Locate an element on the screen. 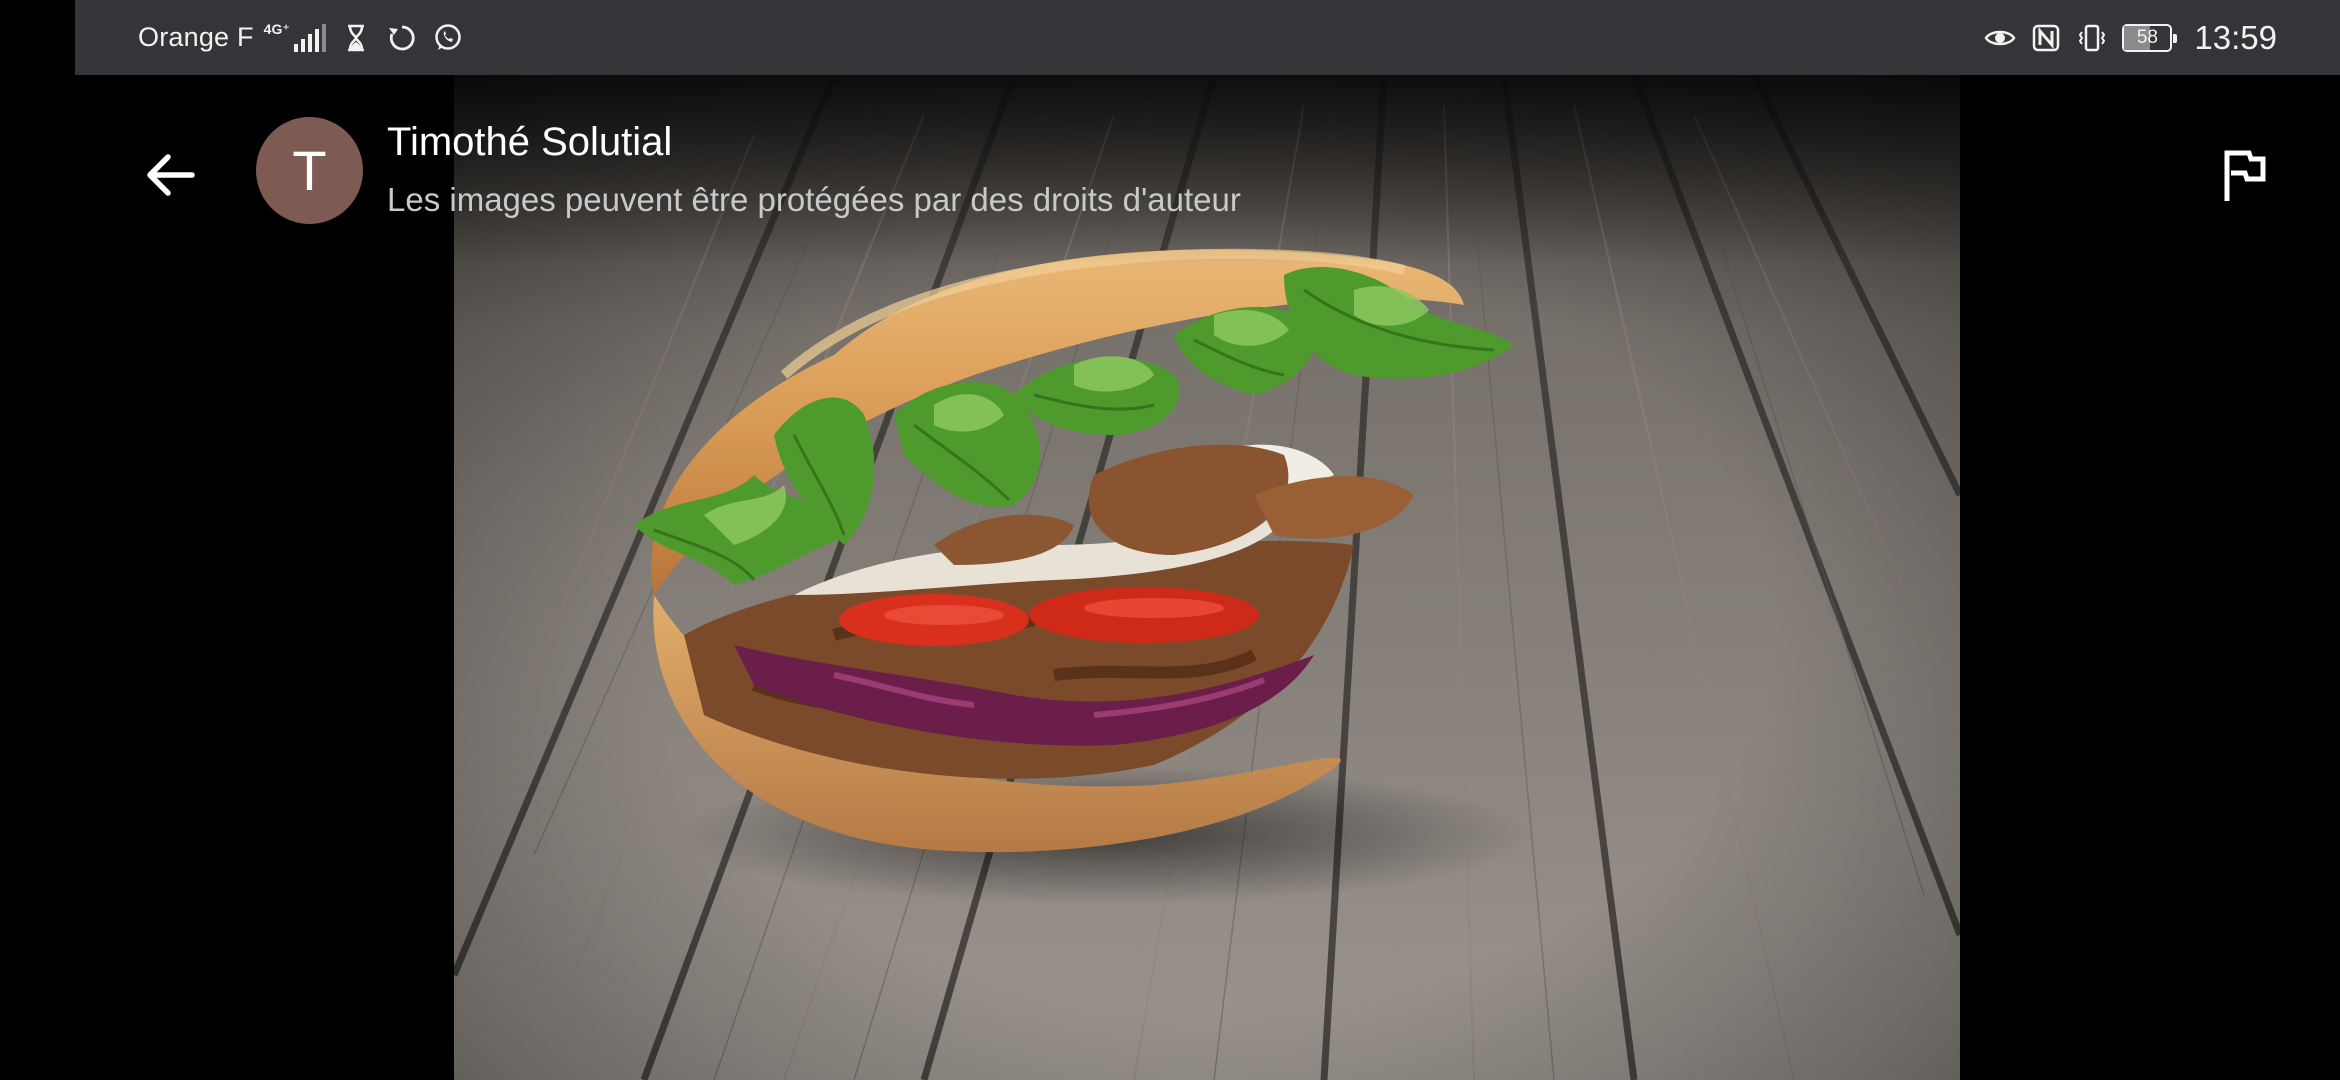 Image resolution: width=2340 pixels, height=1080 pixels. avatar-letter: T is located at coordinates (309, 170).